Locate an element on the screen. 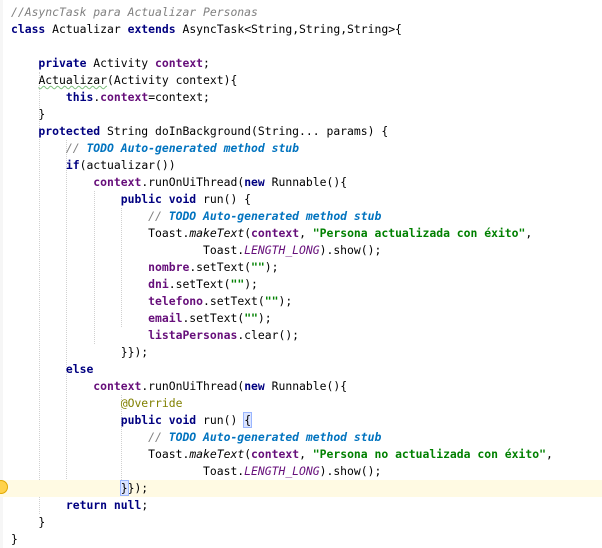 This screenshot has width=602, height=548. code-line: //AsyncTask para Actualizar Personas is located at coordinates (301, 12).